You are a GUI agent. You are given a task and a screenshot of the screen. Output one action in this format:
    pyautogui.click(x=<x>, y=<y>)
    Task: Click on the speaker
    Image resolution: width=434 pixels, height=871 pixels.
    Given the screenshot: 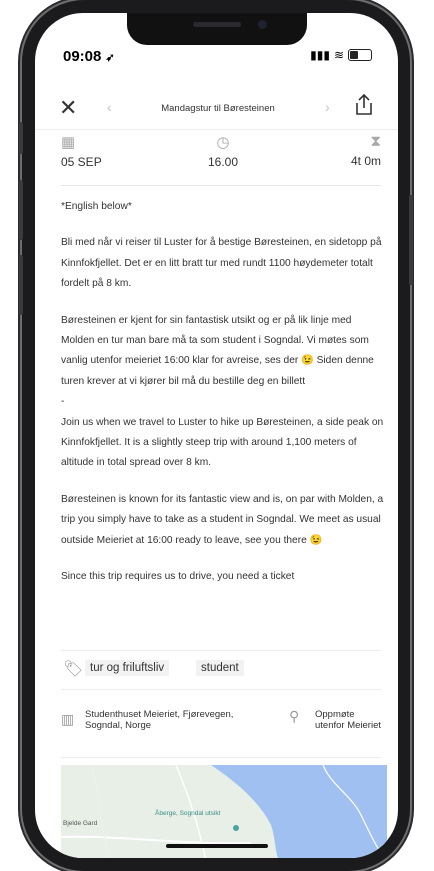 What is the action you would take?
    pyautogui.click(x=217, y=24)
    